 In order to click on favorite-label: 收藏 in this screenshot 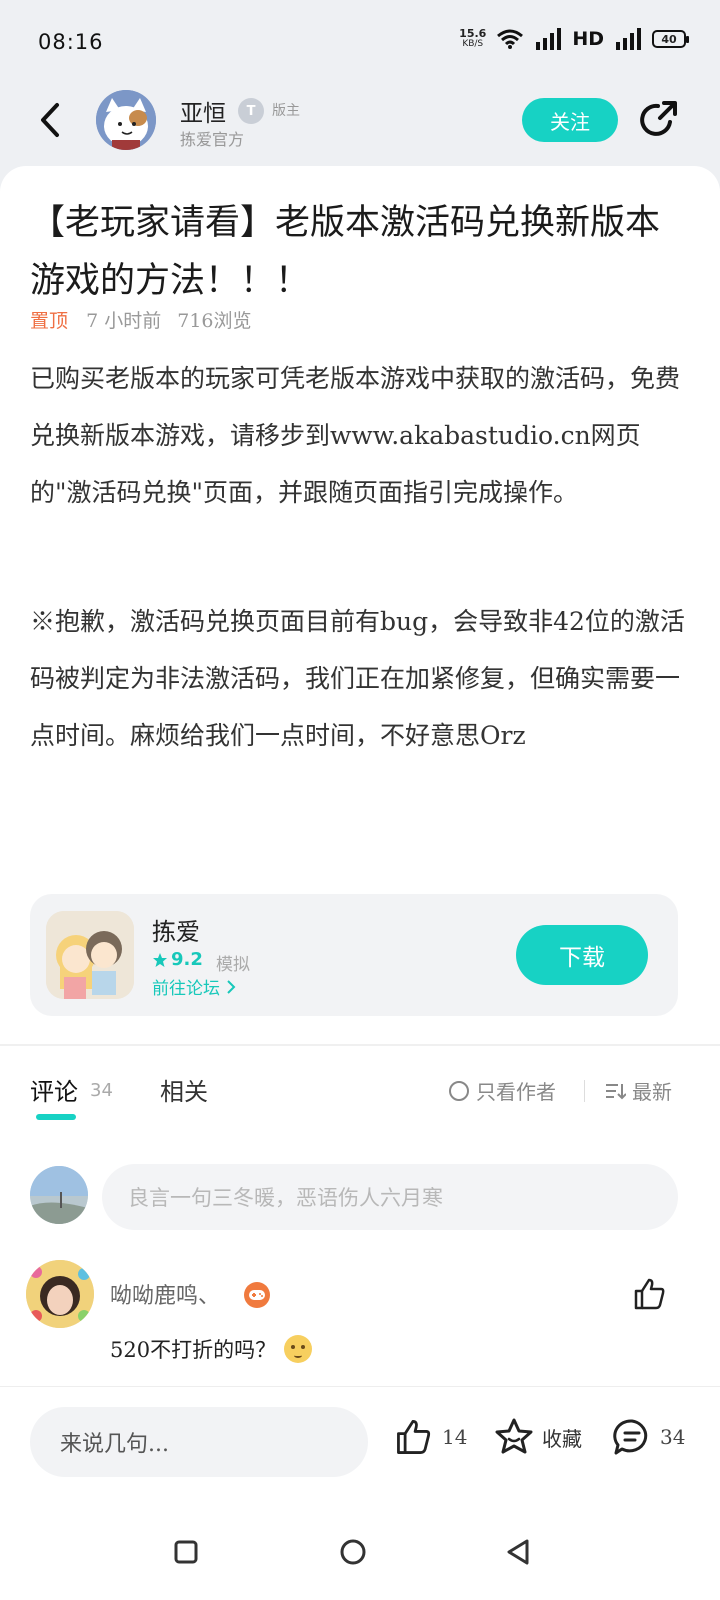, I will do `click(562, 1438)`.